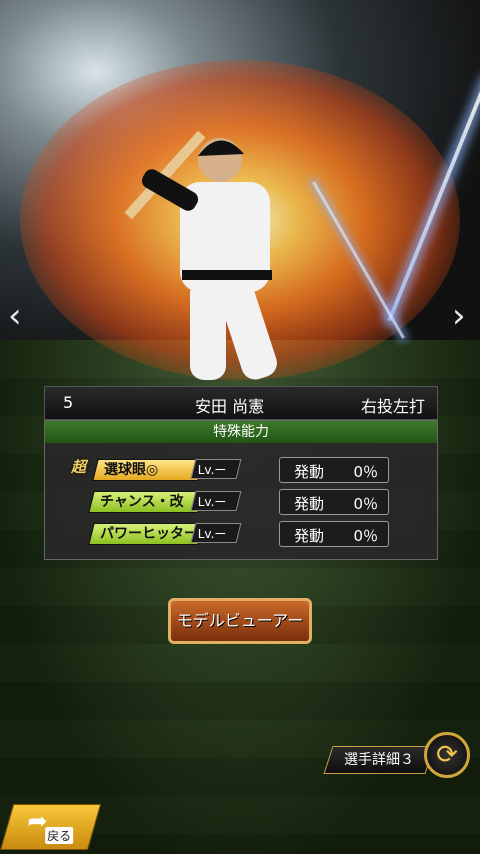 The image size is (480, 854). I want to click on previous-player-arrow: ‹, so click(15, 316).